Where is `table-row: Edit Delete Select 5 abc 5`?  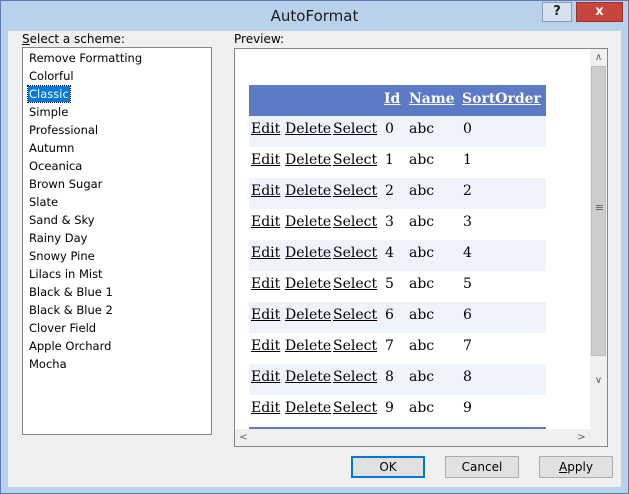
table-row: Edit Delete Select 5 abc 5 is located at coordinates (397, 286).